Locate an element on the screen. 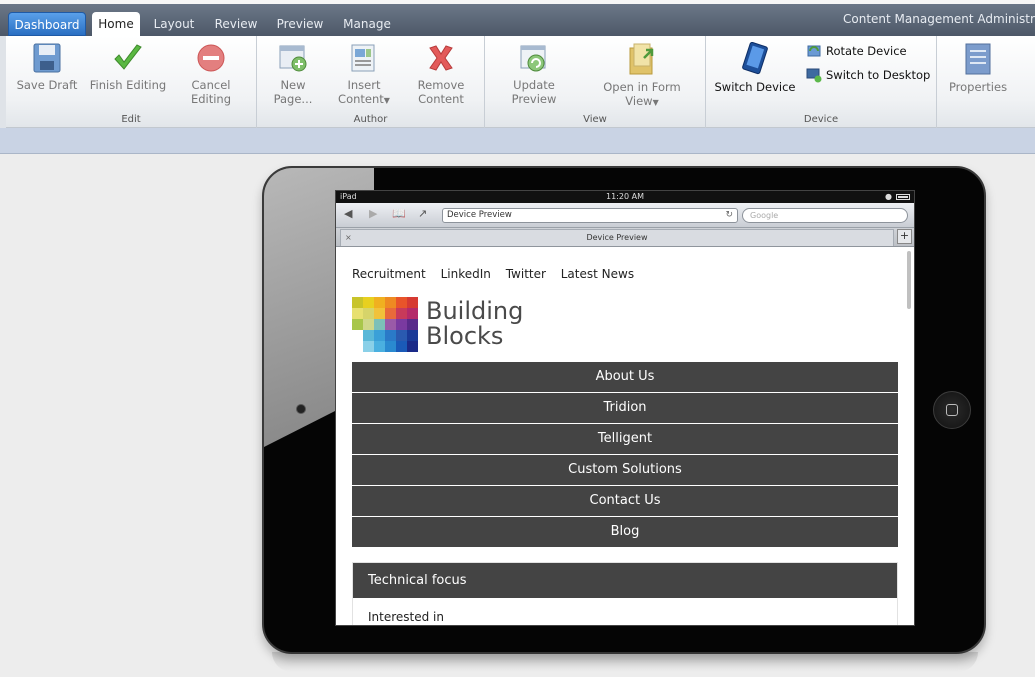  back-arrow-icon: ◀ is located at coordinates (348, 213).